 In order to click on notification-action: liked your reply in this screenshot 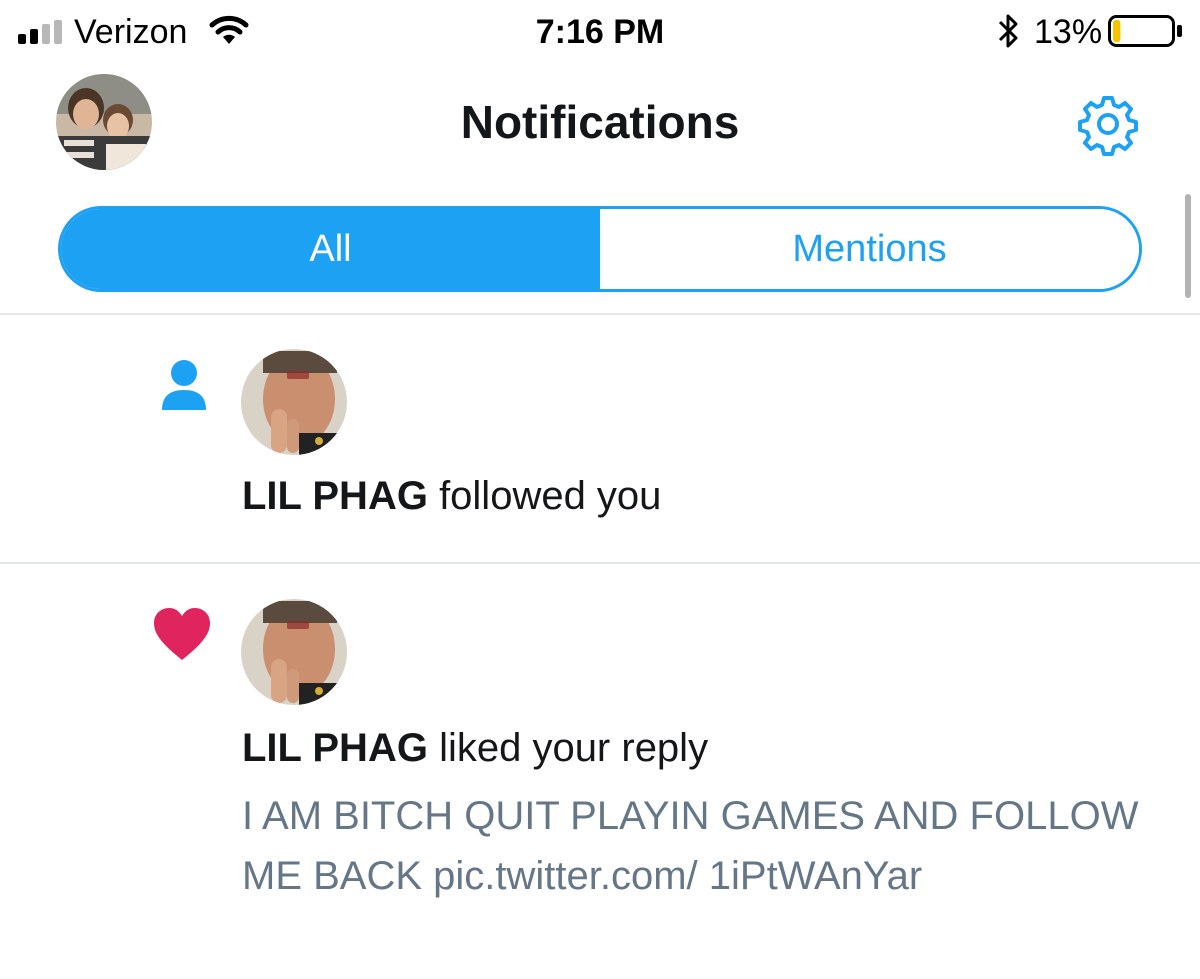, I will do `click(574, 748)`.